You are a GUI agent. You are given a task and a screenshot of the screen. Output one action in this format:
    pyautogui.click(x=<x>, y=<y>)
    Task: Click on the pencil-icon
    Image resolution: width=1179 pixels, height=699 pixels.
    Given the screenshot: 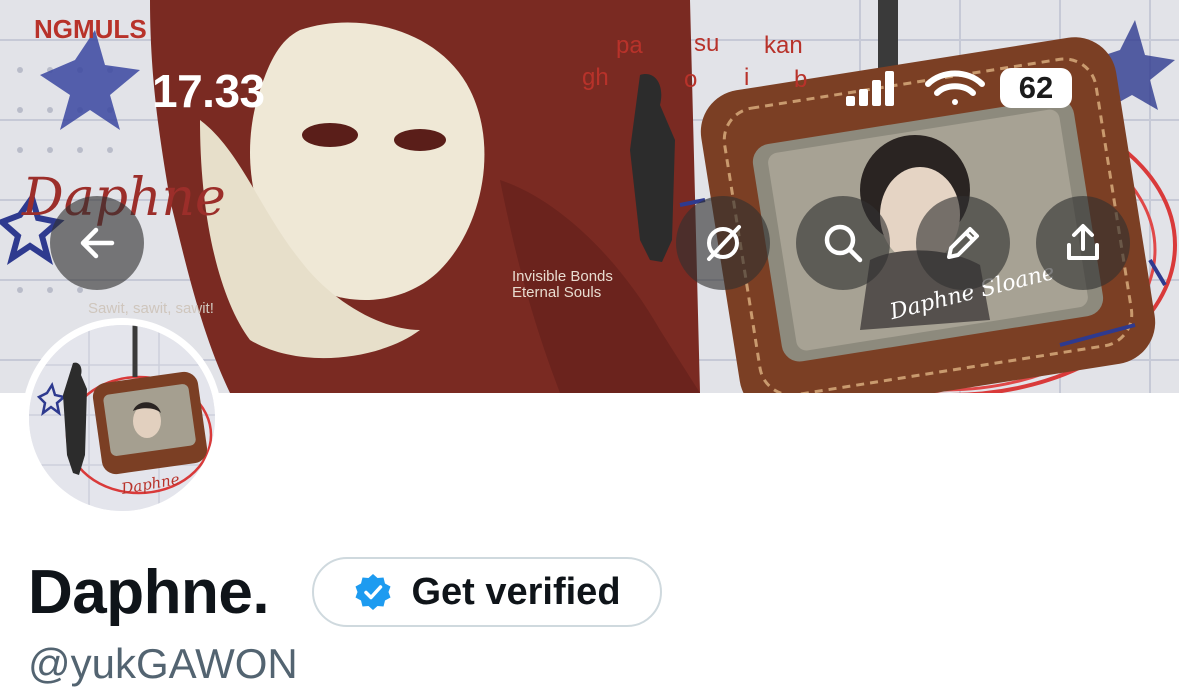 What is the action you would take?
    pyautogui.click(x=963, y=243)
    